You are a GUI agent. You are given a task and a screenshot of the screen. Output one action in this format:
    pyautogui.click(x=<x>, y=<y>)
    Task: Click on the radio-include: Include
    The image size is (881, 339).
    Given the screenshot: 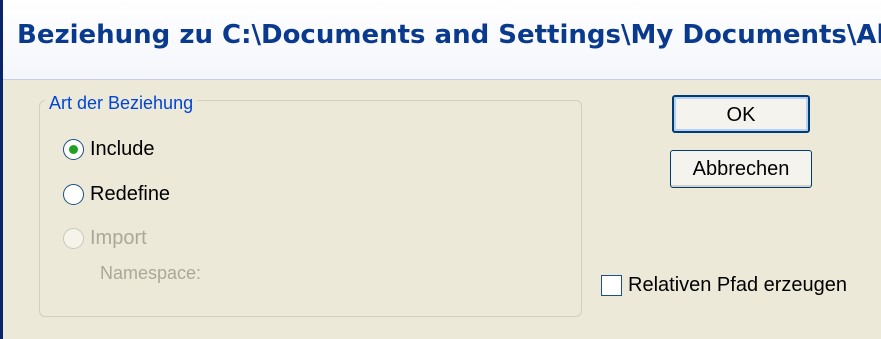 What is the action you would take?
    pyautogui.click(x=109, y=149)
    